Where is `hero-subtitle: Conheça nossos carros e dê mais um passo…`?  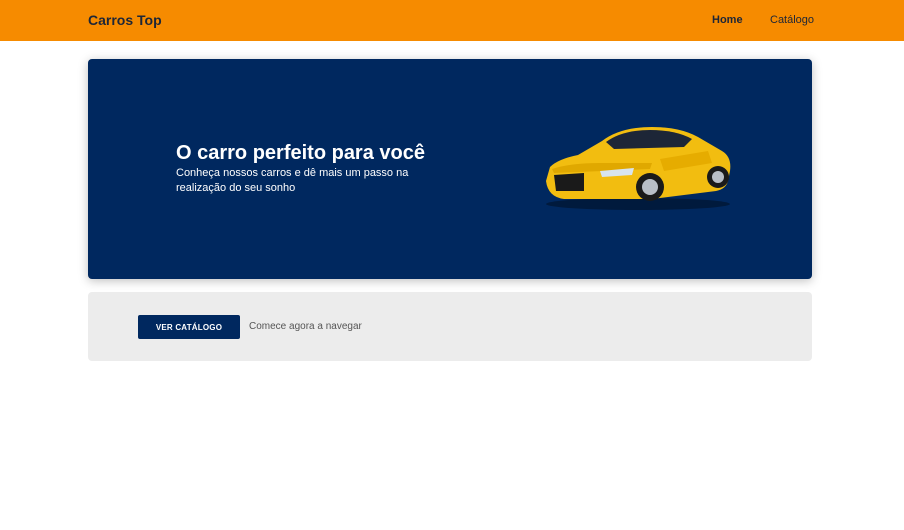
hero-subtitle: Conheça nossos carros e dê mais um passo… is located at coordinates (292, 180).